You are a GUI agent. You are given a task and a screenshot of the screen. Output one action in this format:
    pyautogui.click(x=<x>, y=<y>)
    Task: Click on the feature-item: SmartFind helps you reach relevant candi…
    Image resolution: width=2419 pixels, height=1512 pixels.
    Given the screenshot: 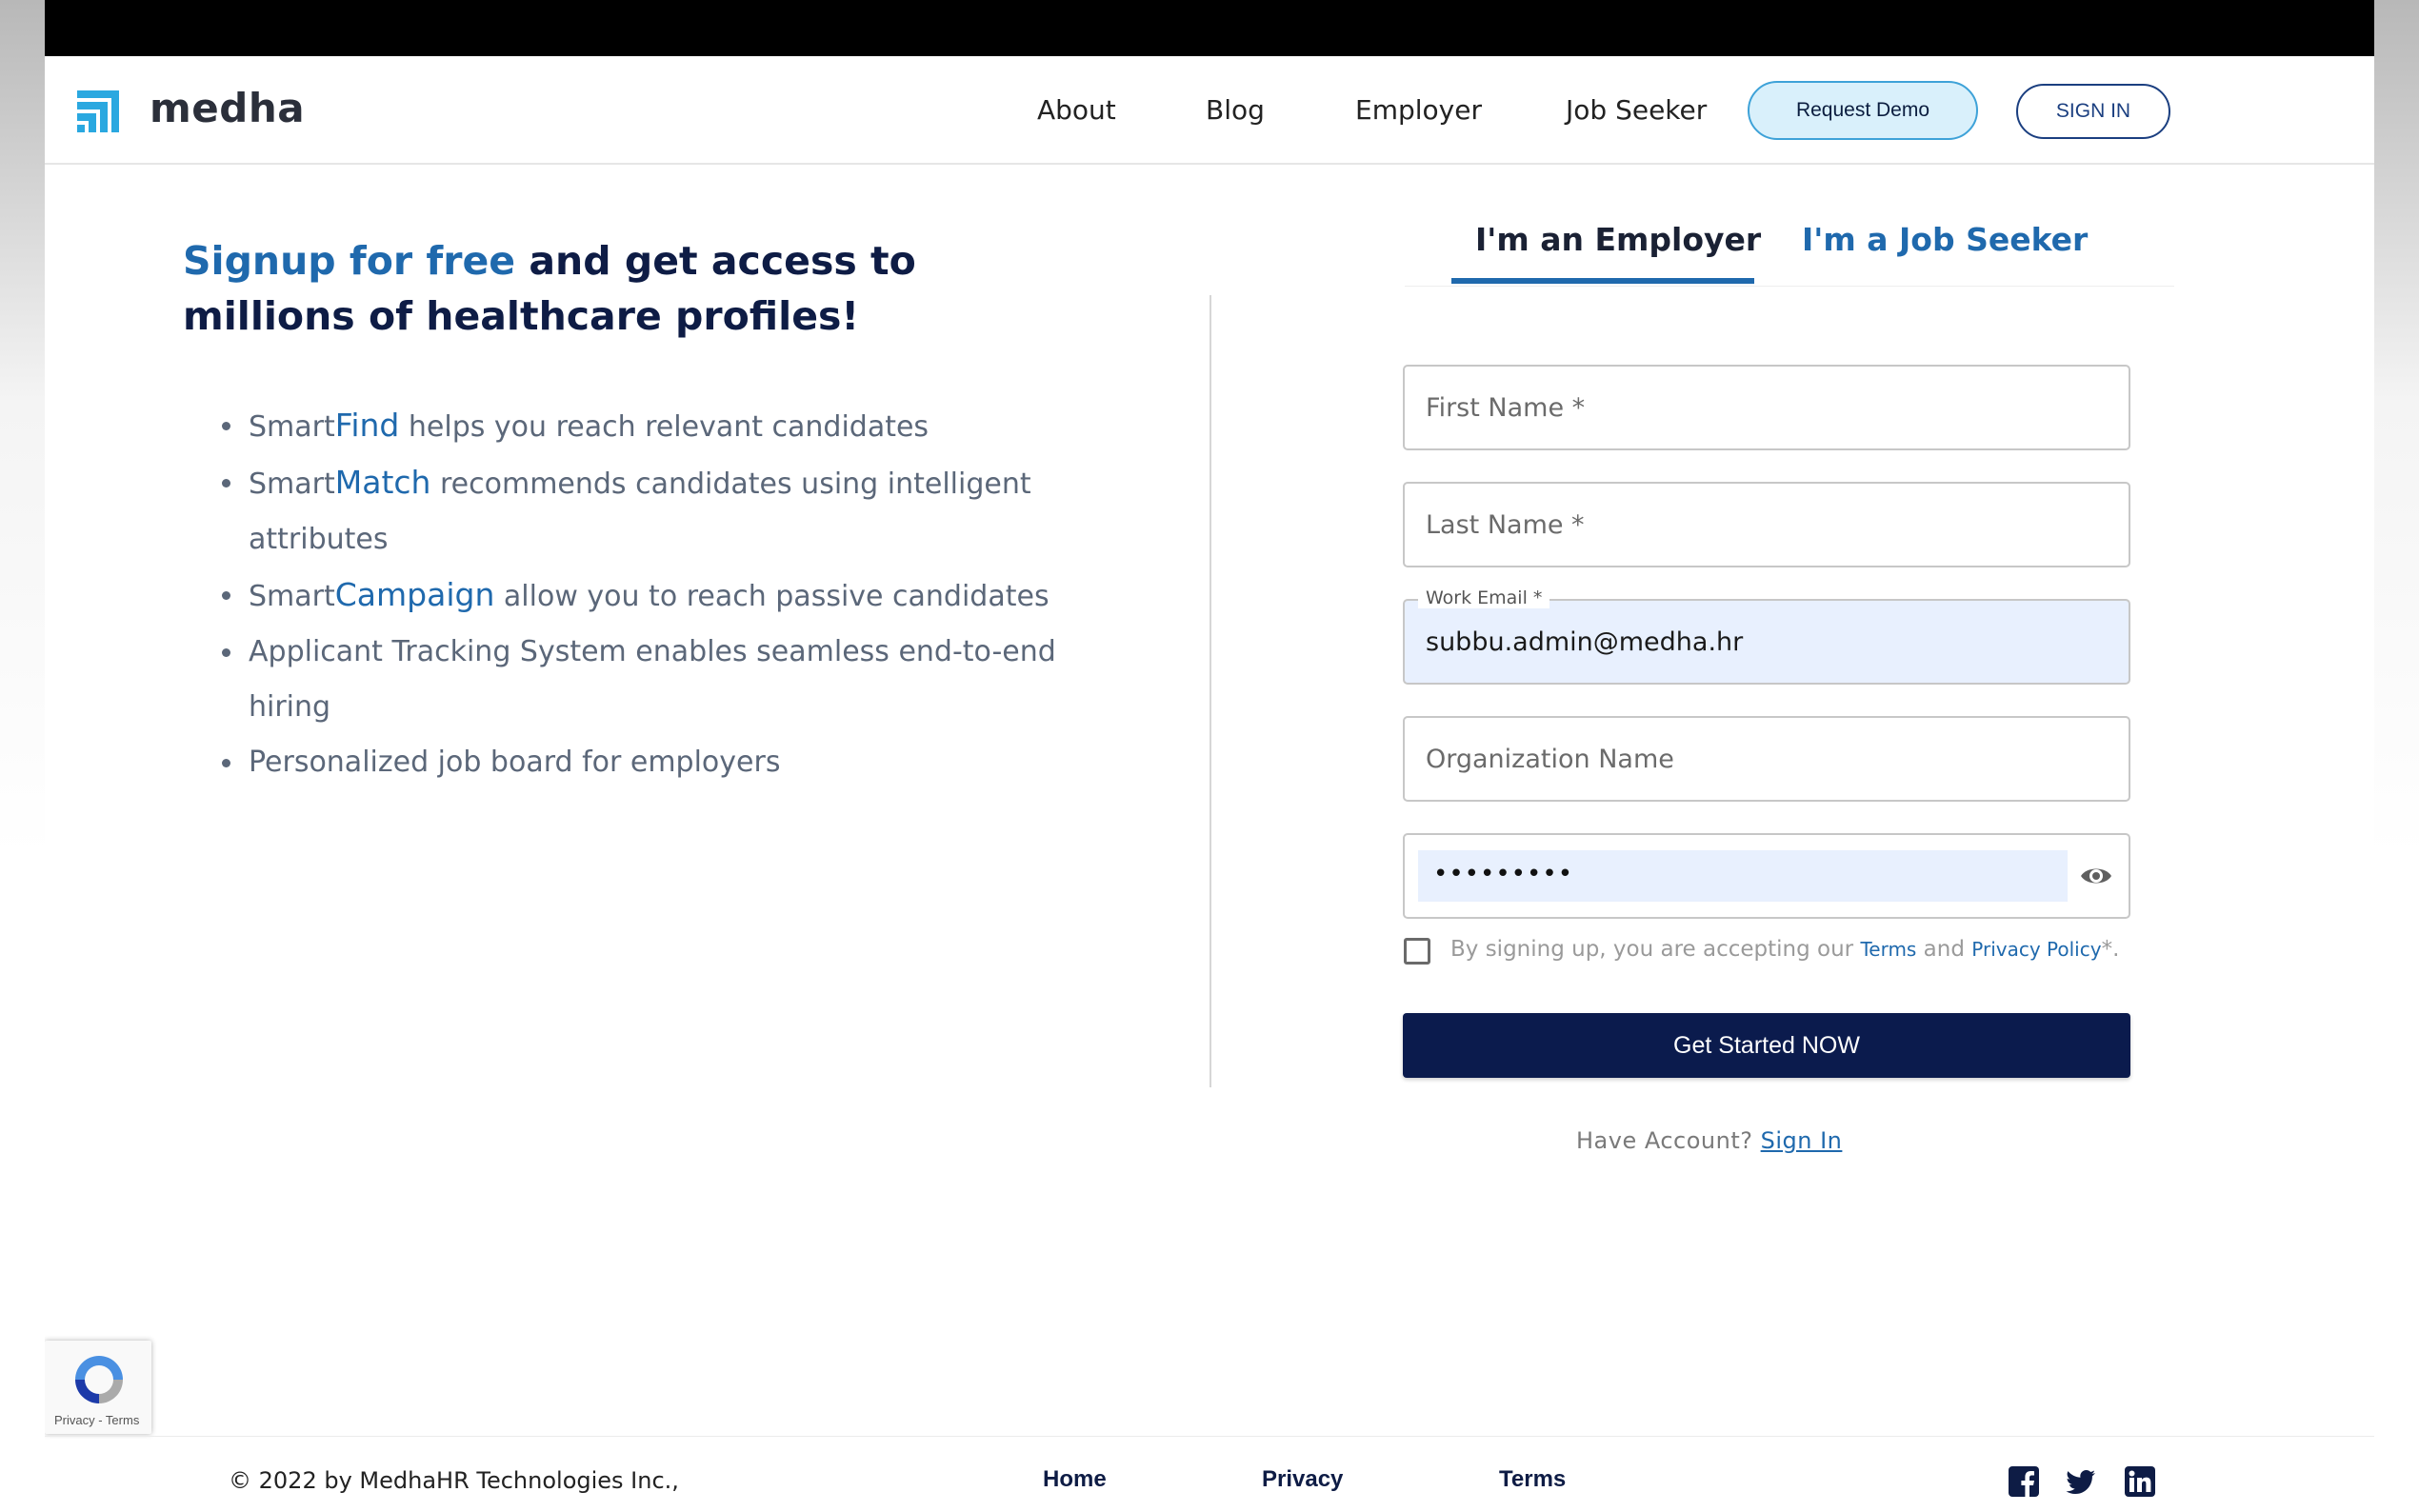 What is the action you would take?
    pyautogui.click(x=668, y=426)
    